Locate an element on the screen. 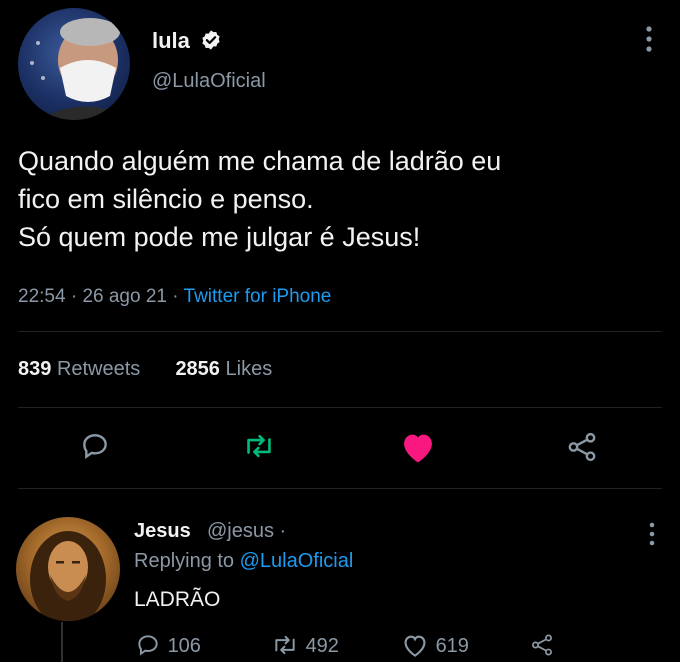 Image resolution: width=680 pixels, height=662 pixels. reply-like-button: 619 is located at coordinates (434, 645).